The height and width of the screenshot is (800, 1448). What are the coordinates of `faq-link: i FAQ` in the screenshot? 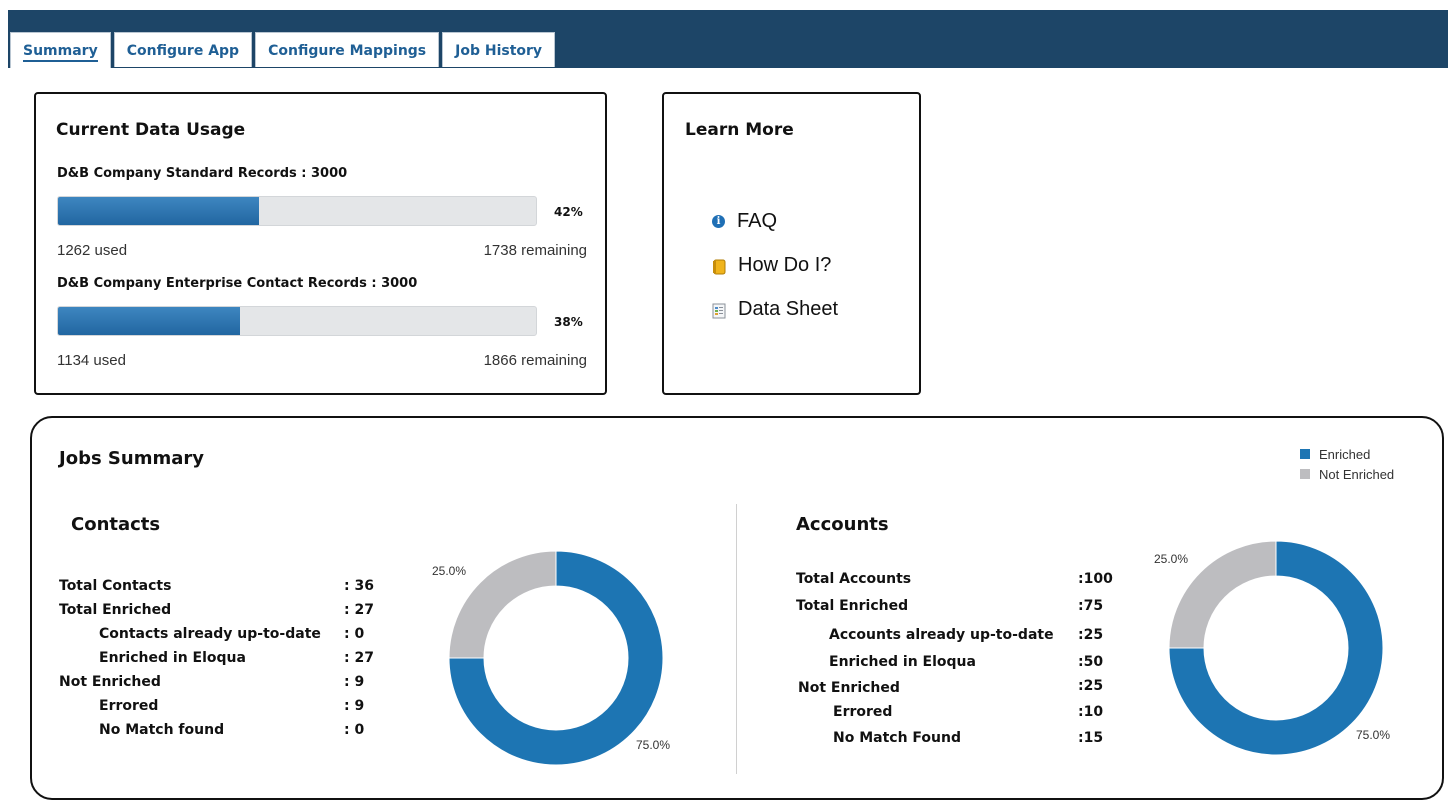 It's located at (744, 221).